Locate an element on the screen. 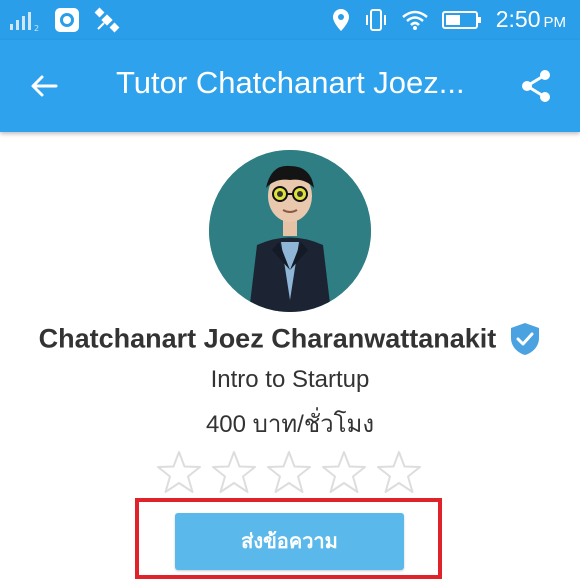 This screenshot has width=580, height=588. battery-icon is located at coordinates (461, 19).